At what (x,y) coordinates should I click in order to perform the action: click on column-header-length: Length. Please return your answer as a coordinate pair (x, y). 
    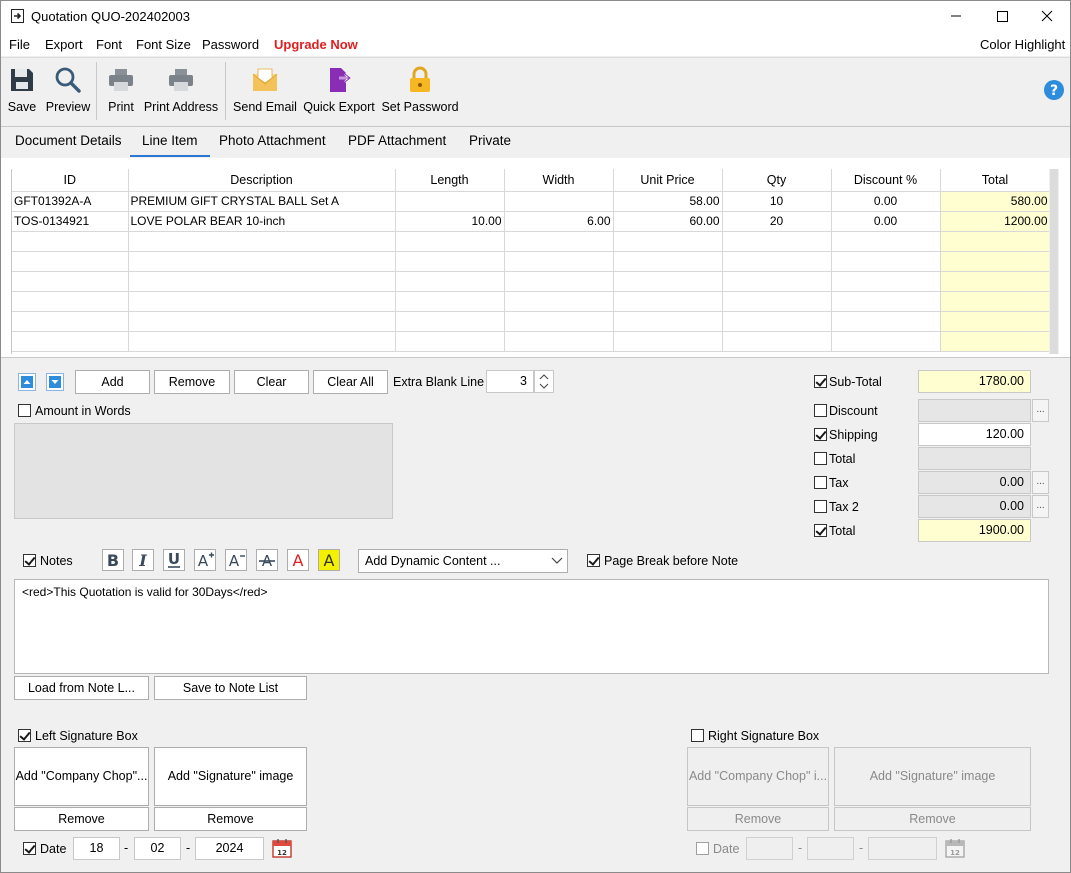
    Looking at the image, I should click on (450, 180).